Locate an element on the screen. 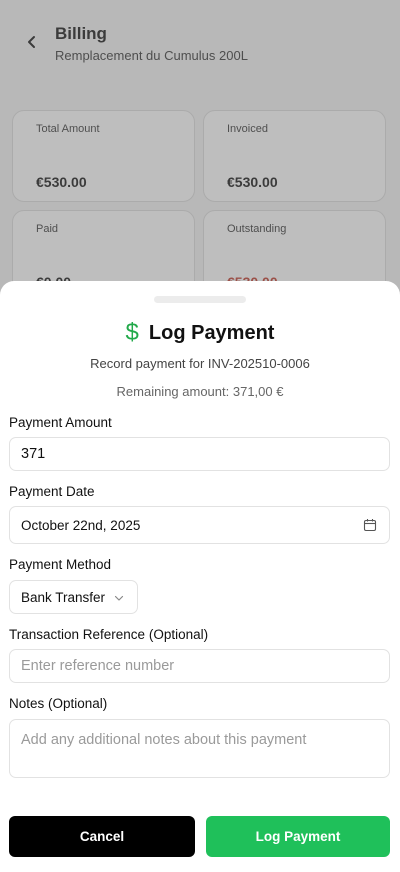  payment-date-label: Payment Date is located at coordinates (52, 491).